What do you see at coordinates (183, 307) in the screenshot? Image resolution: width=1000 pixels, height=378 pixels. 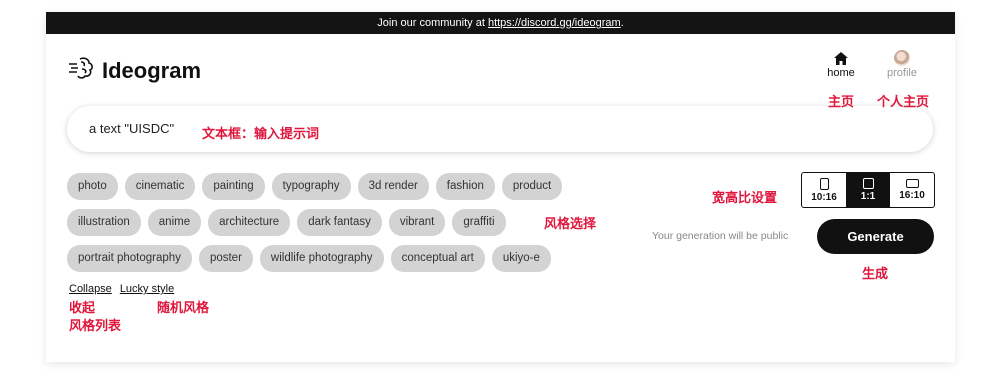 I see `annotation-lucky: 随机风格` at bounding box center [183, 307].